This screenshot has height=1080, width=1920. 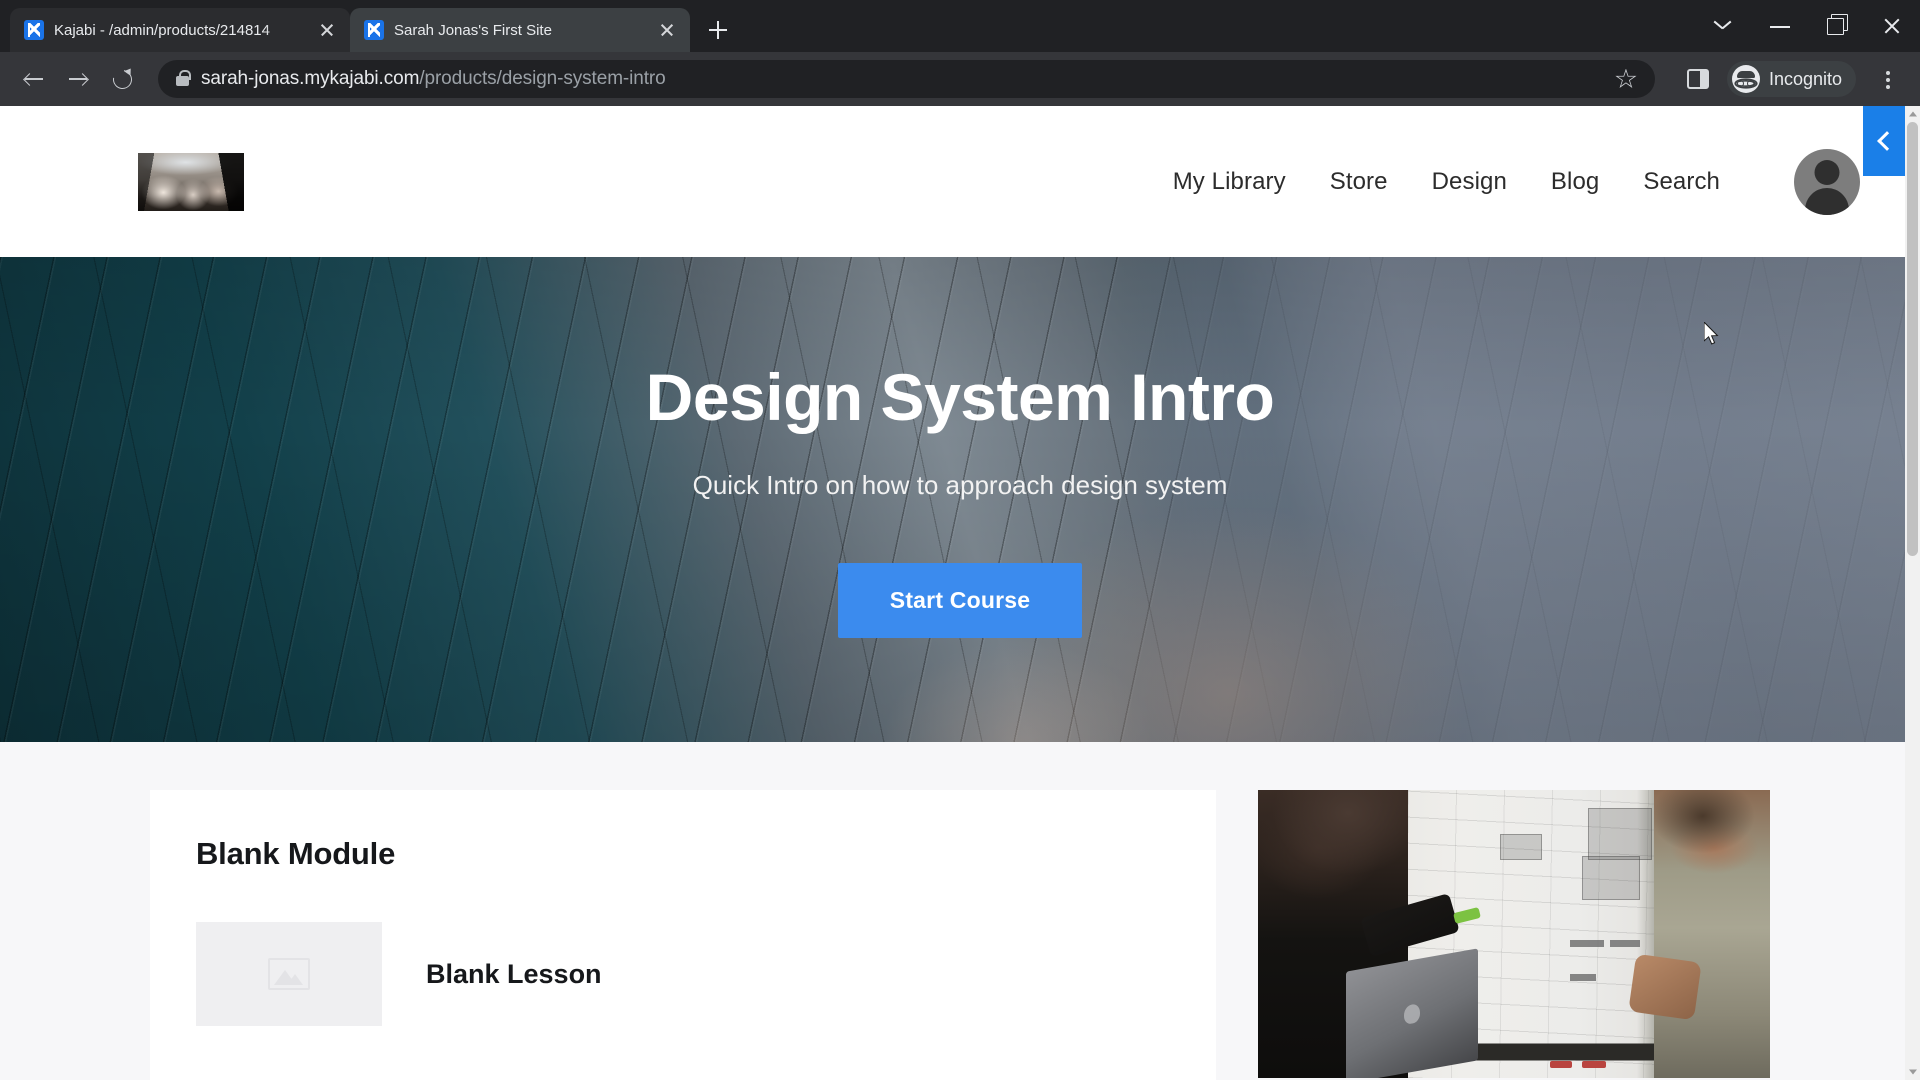 I want to click on url-path: /products/design-system-intro, so click(x=542, y=78).